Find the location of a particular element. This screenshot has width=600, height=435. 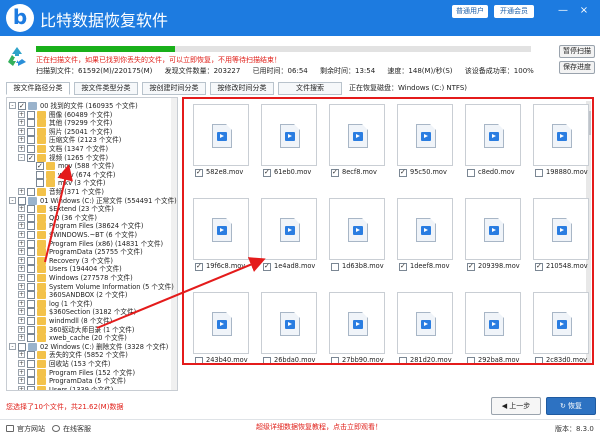

file-tile: 95c50.mov is located at coordinates (425, 142).